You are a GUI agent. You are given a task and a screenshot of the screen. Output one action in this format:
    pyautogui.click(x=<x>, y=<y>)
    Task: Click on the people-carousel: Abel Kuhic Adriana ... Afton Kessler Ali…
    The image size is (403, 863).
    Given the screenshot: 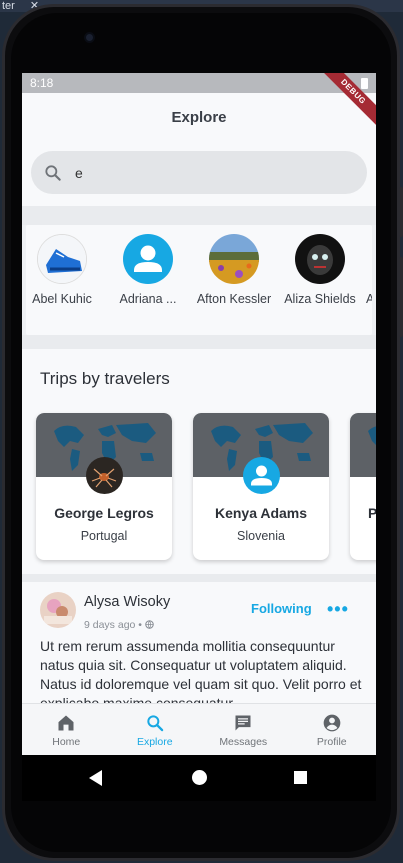 What is the action you would take?
    pyautogui.click(x=199, y=280)
    